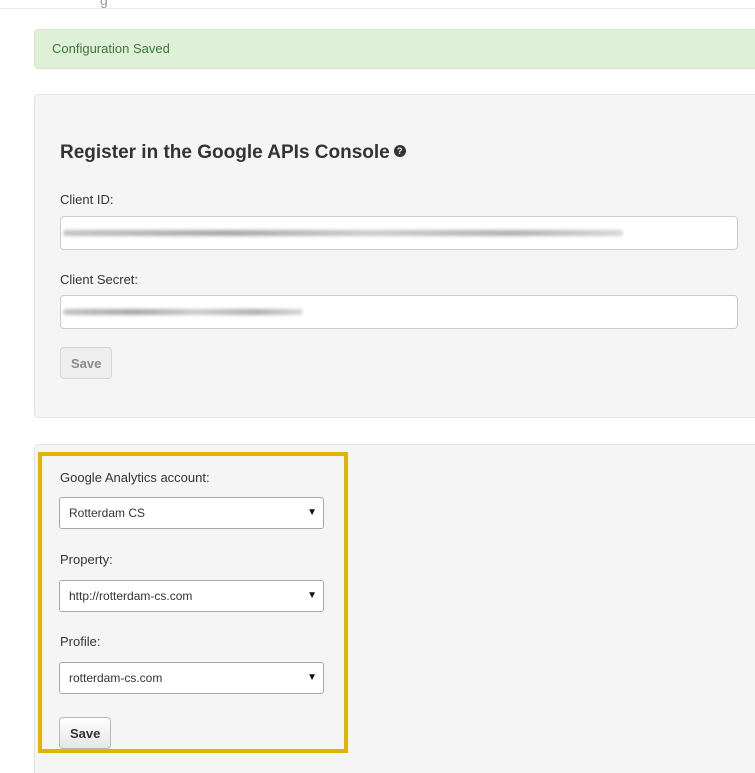  Describe the element at coordinates (86, 363) in the screenshot. I see `save-credentials-button: Save` at that location.